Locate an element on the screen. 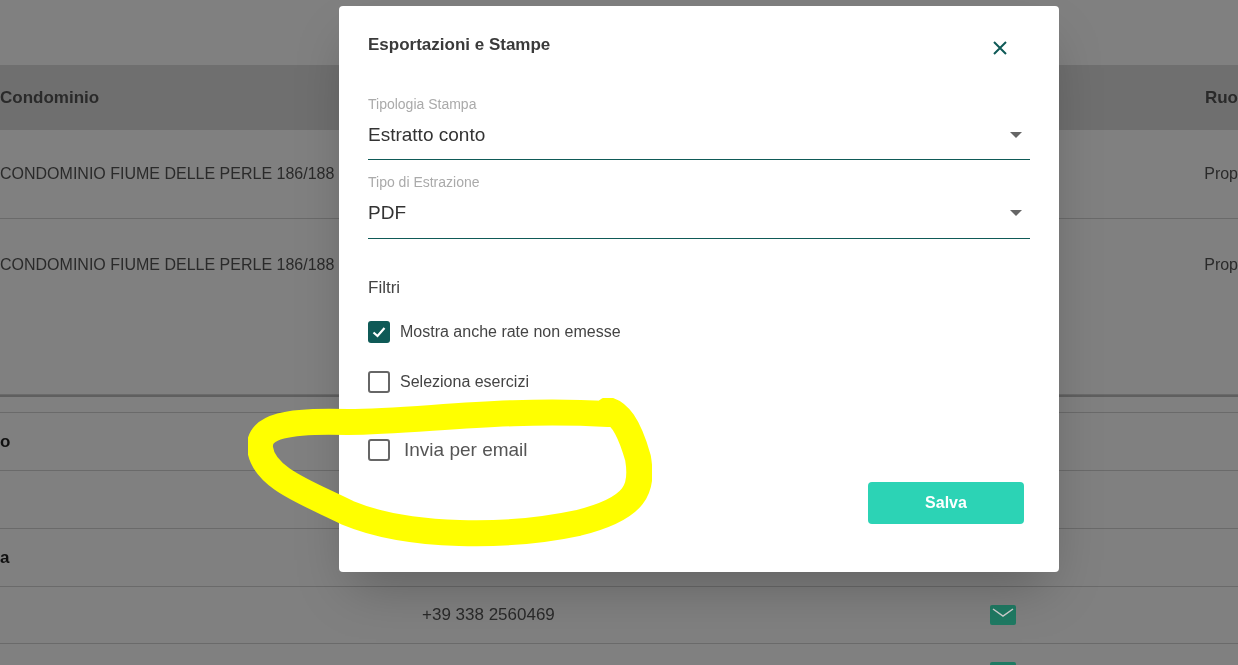 Image resolution: width=1238 pixels, height=665 pixels. column-header: Condominio is located at coordinates (50, 97).